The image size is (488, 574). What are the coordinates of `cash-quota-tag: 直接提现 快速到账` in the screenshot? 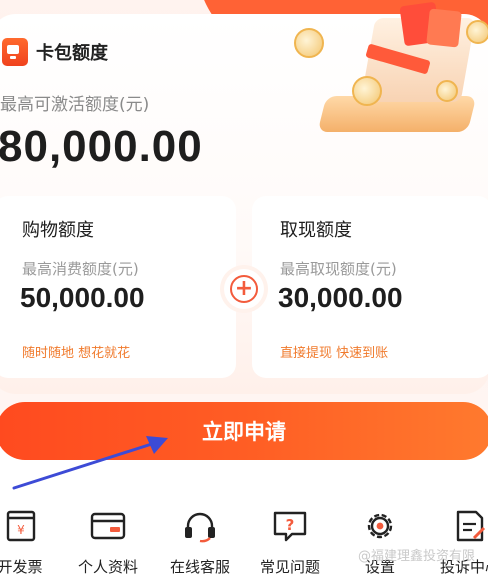 It's located at (334, 353).